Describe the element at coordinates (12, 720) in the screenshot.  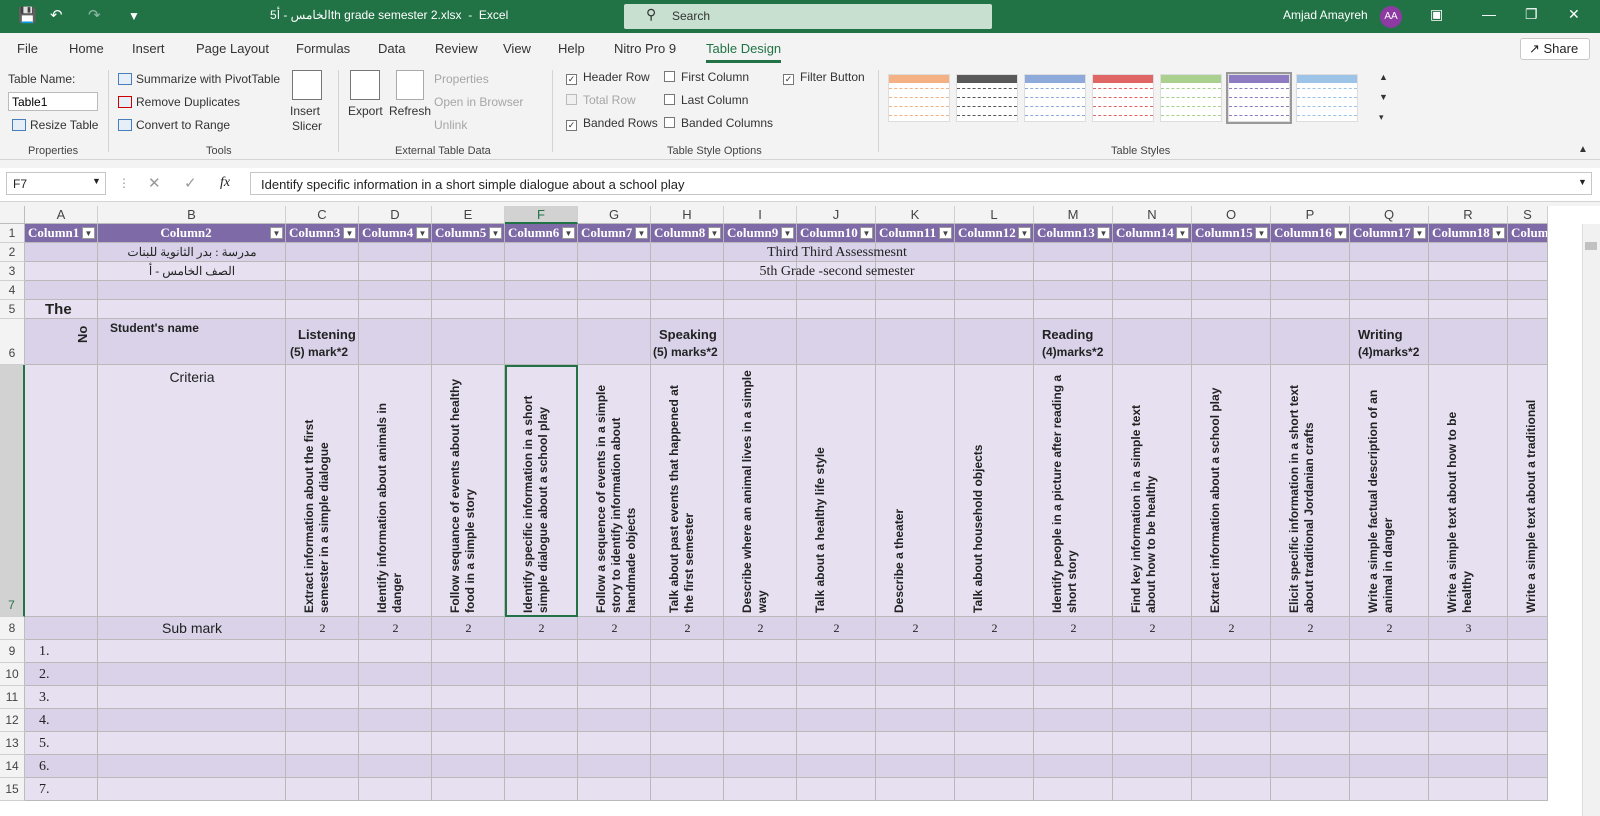
I see `row-header: 12` at that location.